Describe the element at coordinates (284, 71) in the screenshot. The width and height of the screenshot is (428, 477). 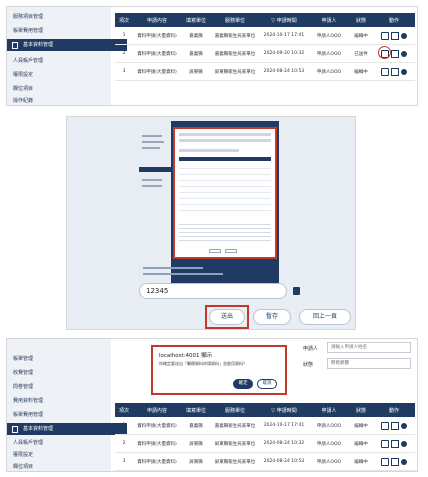
I see `cell: 2024-08-24 10:53` at that location.